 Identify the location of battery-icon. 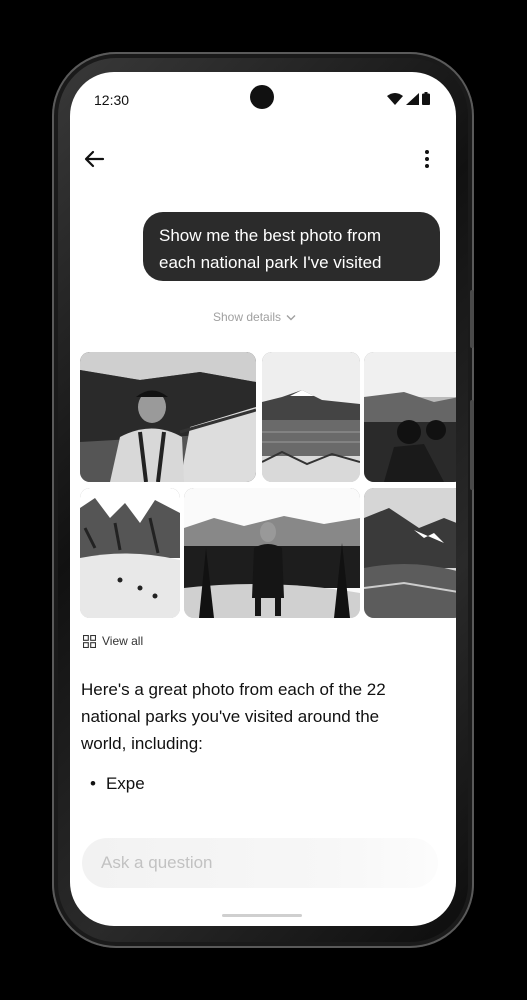
(426, 98).